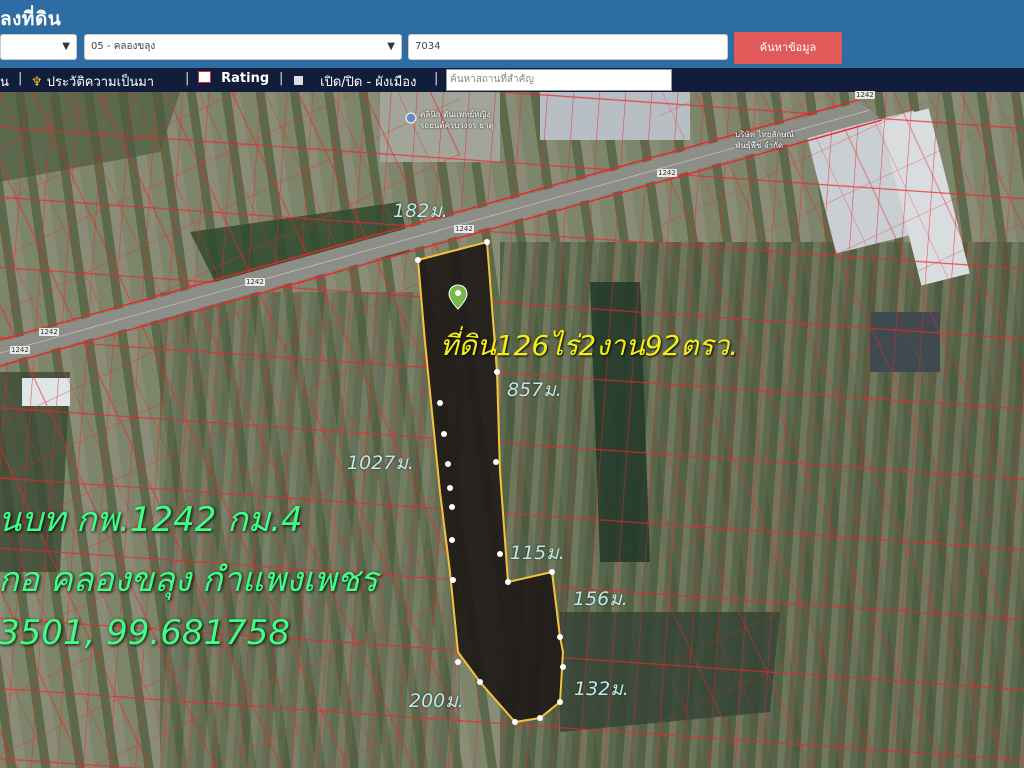 The width and height of the screenshot is (1024, 768). Describe the element at coordinates (37, 82) in the screenshot. I see `history-icon: ♆` at that location.